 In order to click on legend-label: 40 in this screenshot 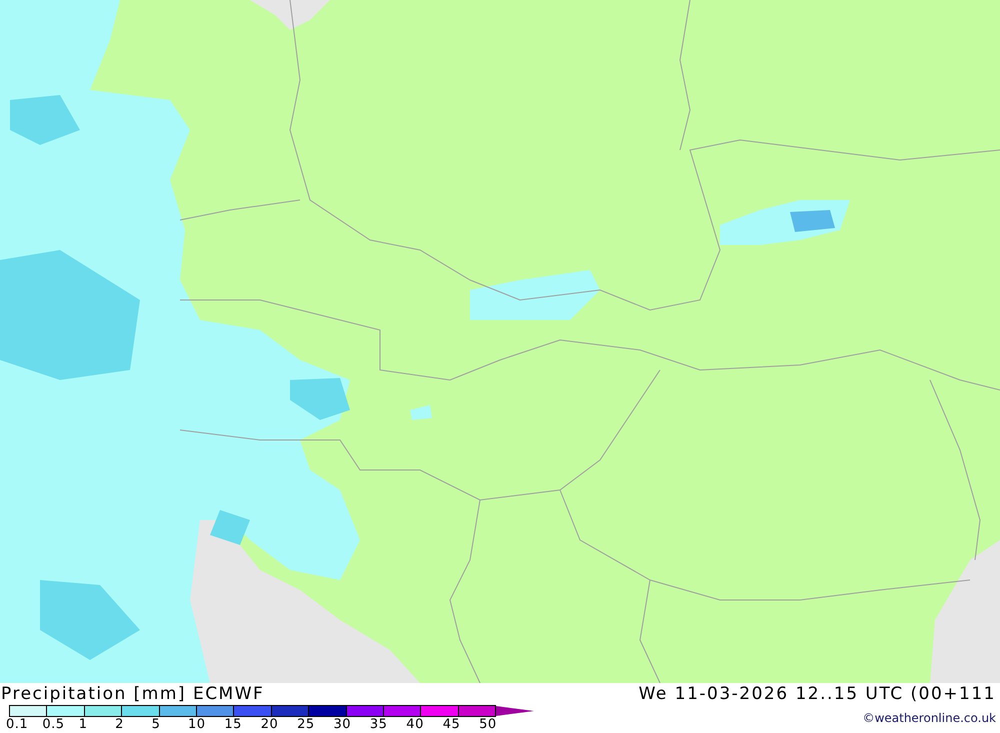, I will do `click(415, 724)`.